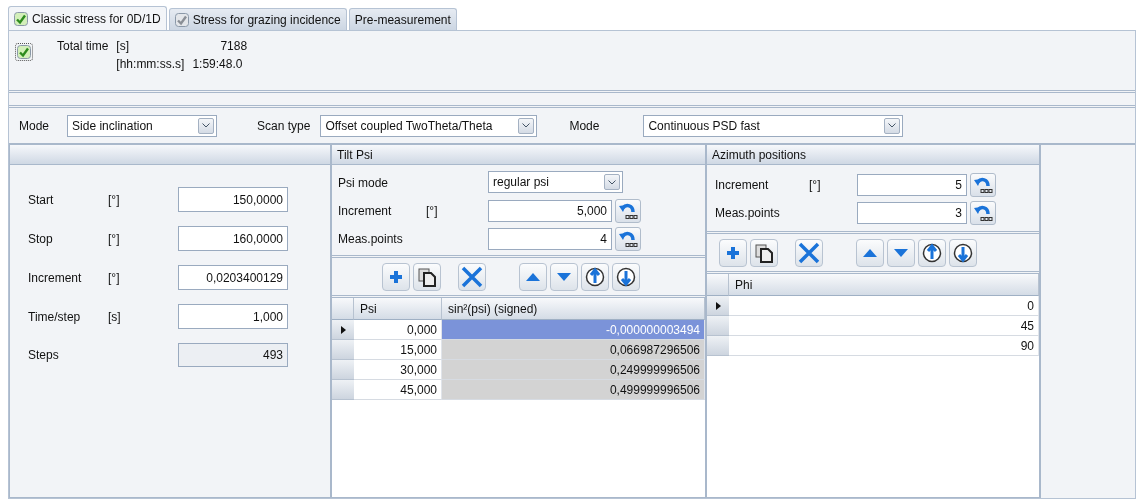  What do you see at coordinates (398, 350) in the screenshot?
I see `table-cell: 15,000` at bounding box center [398, 350].